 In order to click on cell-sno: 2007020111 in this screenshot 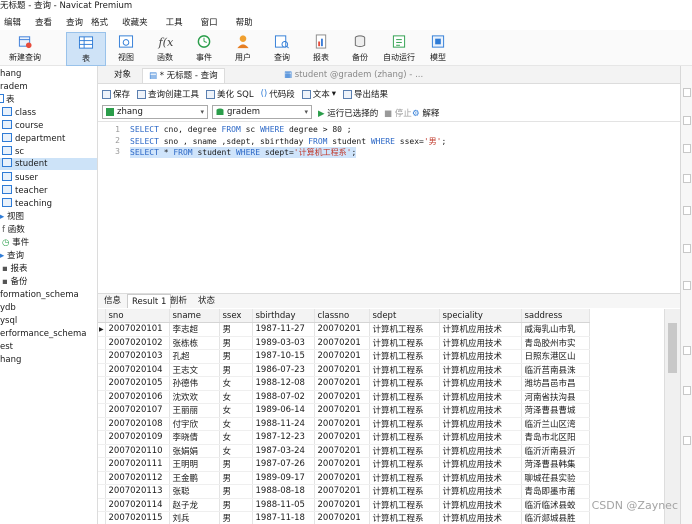, I will do `click(137, 464)`.